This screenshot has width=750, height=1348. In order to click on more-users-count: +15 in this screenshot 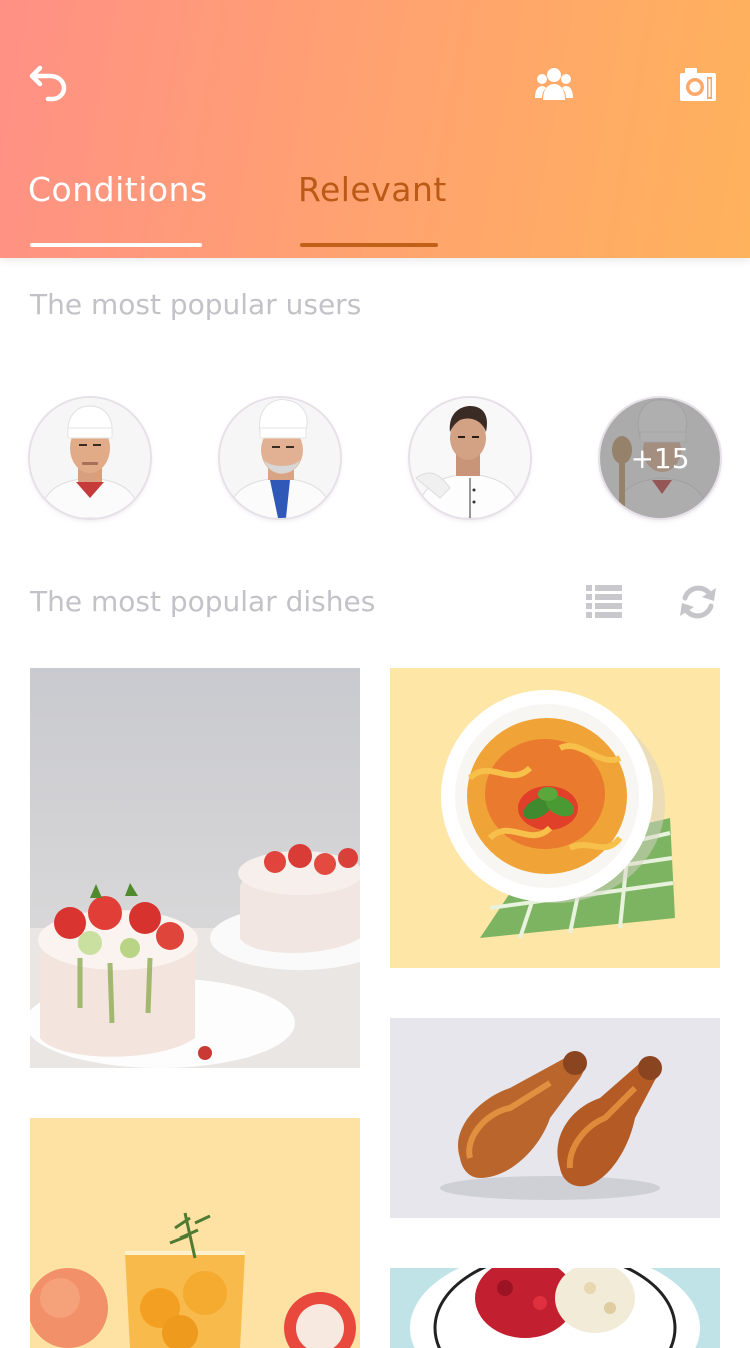, I will do `click(660, 458)`.